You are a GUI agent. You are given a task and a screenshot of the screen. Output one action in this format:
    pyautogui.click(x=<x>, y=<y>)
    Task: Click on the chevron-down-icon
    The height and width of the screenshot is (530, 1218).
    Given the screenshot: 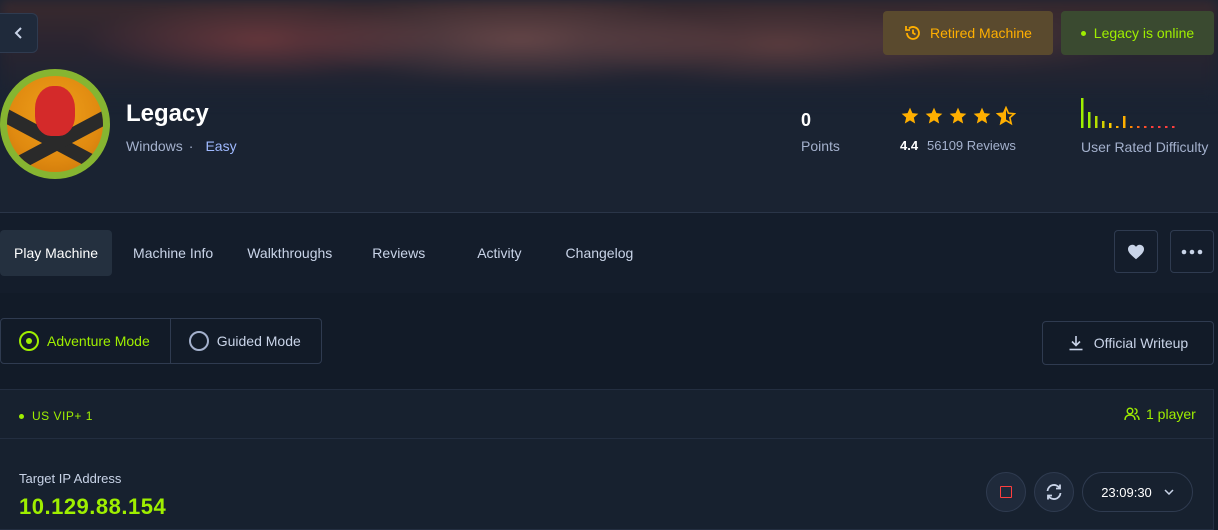 What is the action you would take?
    pyautogui.click(x=1169, y=492)
    